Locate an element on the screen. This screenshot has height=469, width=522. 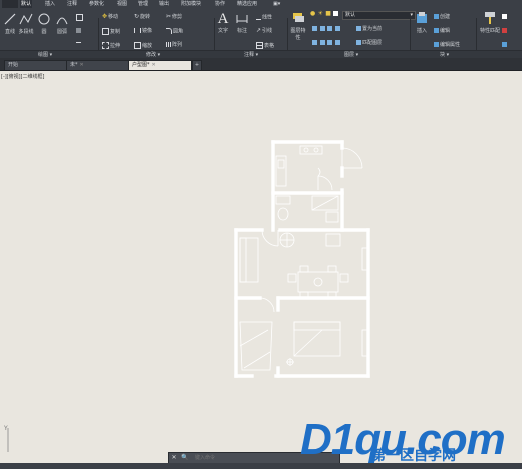
layer-dropdown: 默认 ▾ is located at coordinates (379, 15).